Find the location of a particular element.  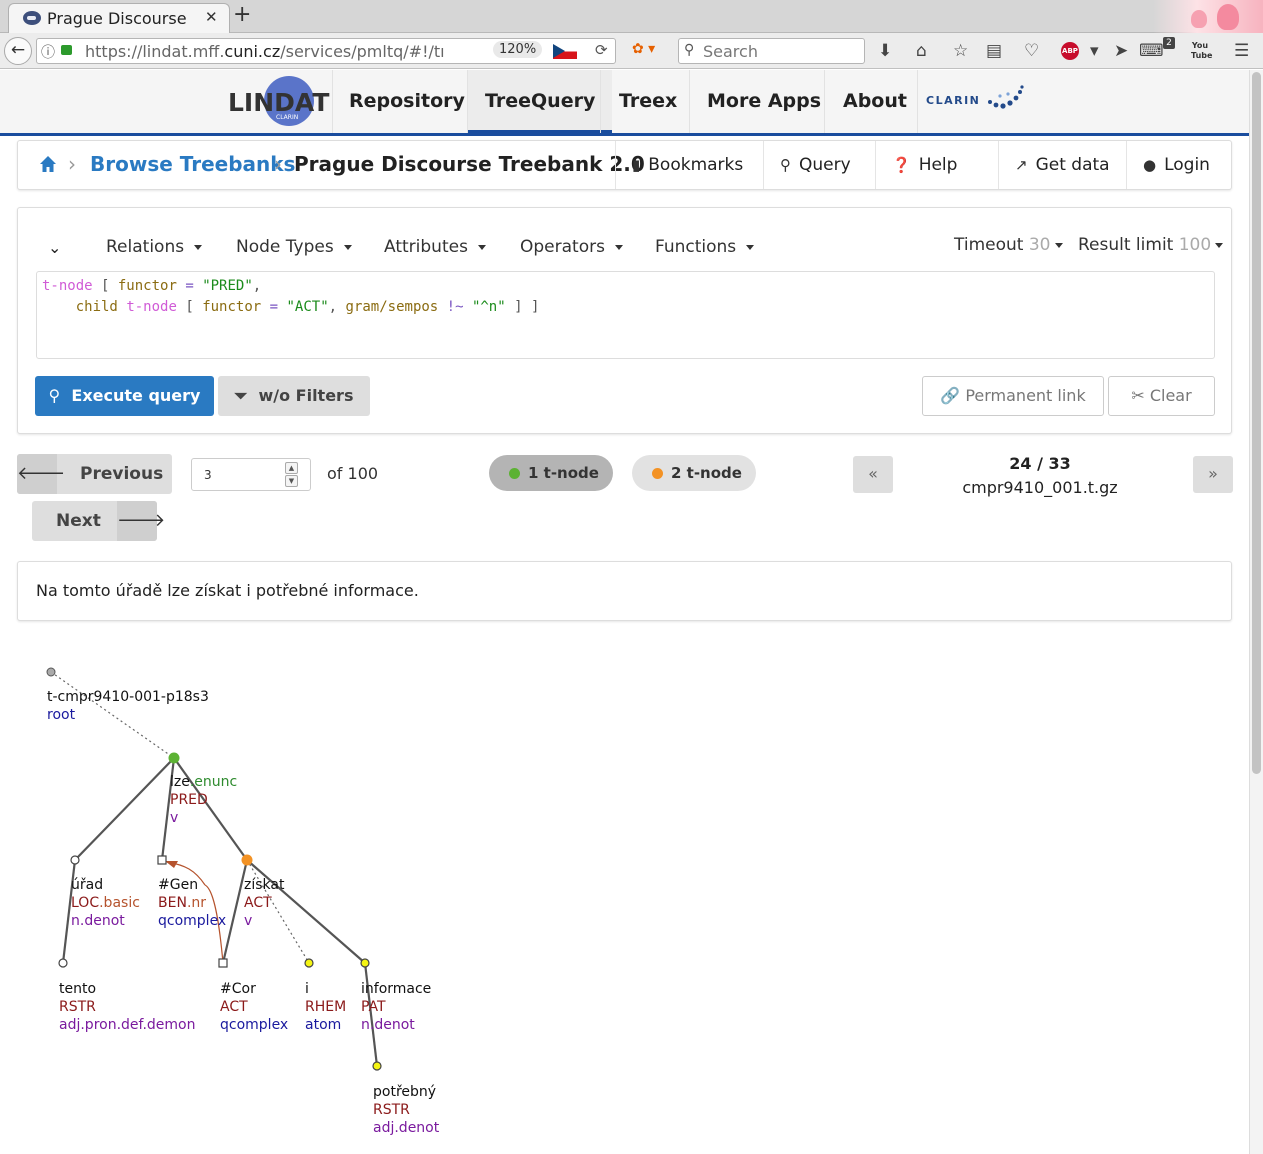

firefox-menu-icon: ✿ ▾ is located at coordinates (643, 49).